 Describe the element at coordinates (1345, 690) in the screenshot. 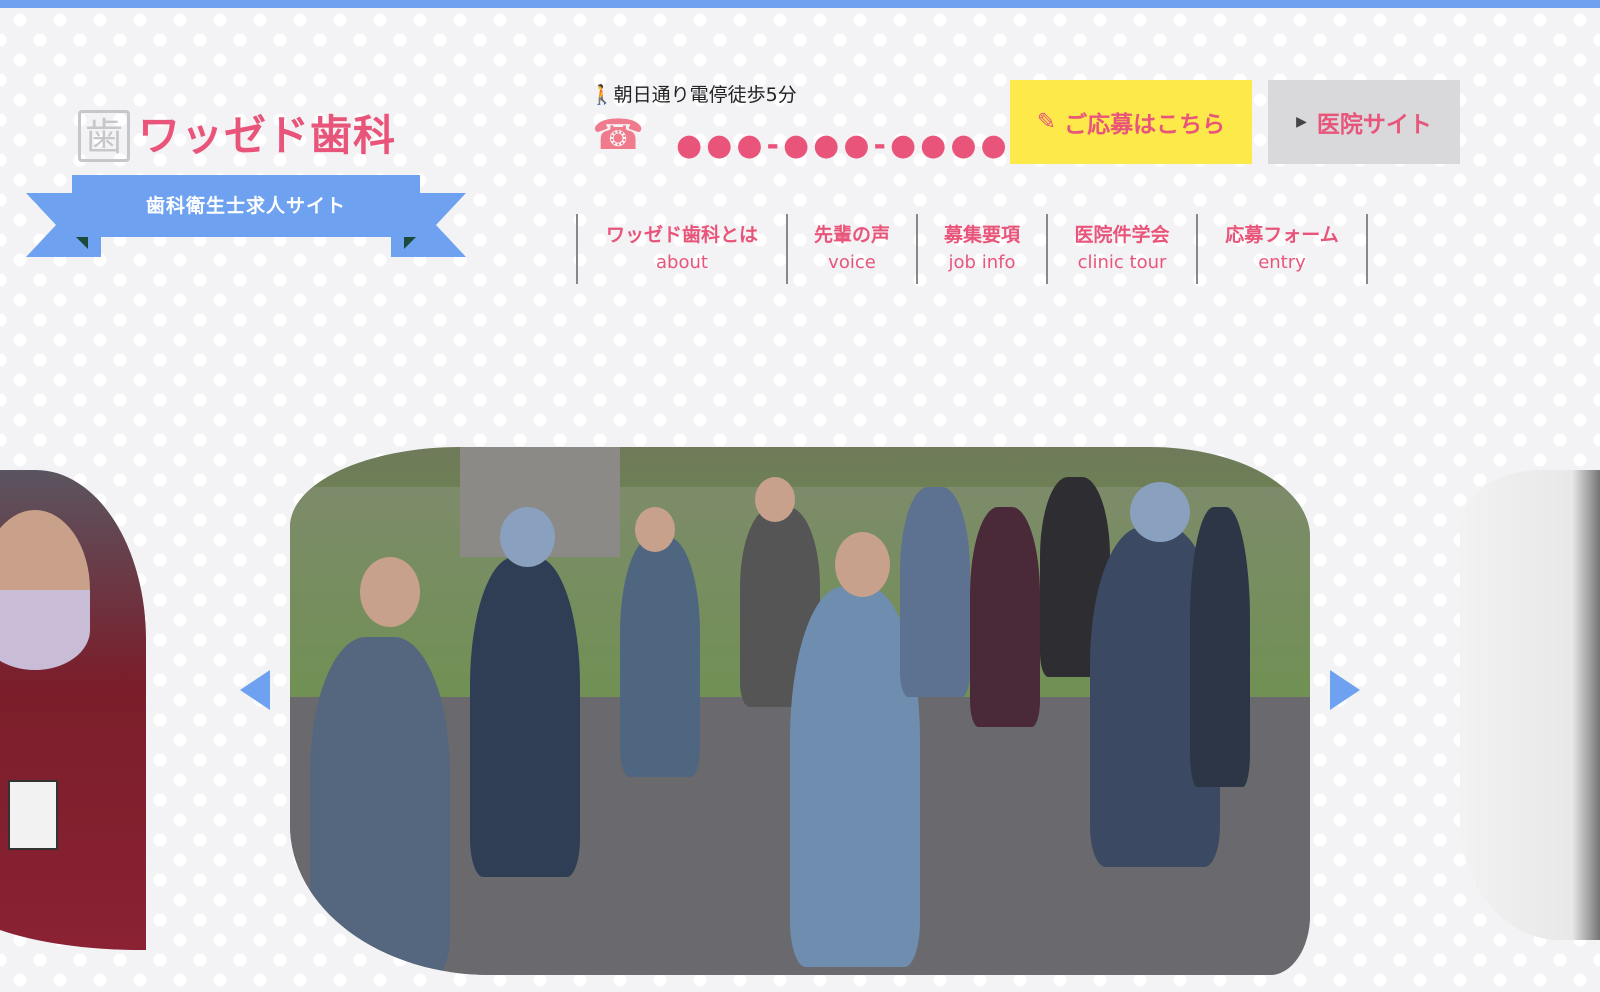

I see `arrow-right-icon` at that location.